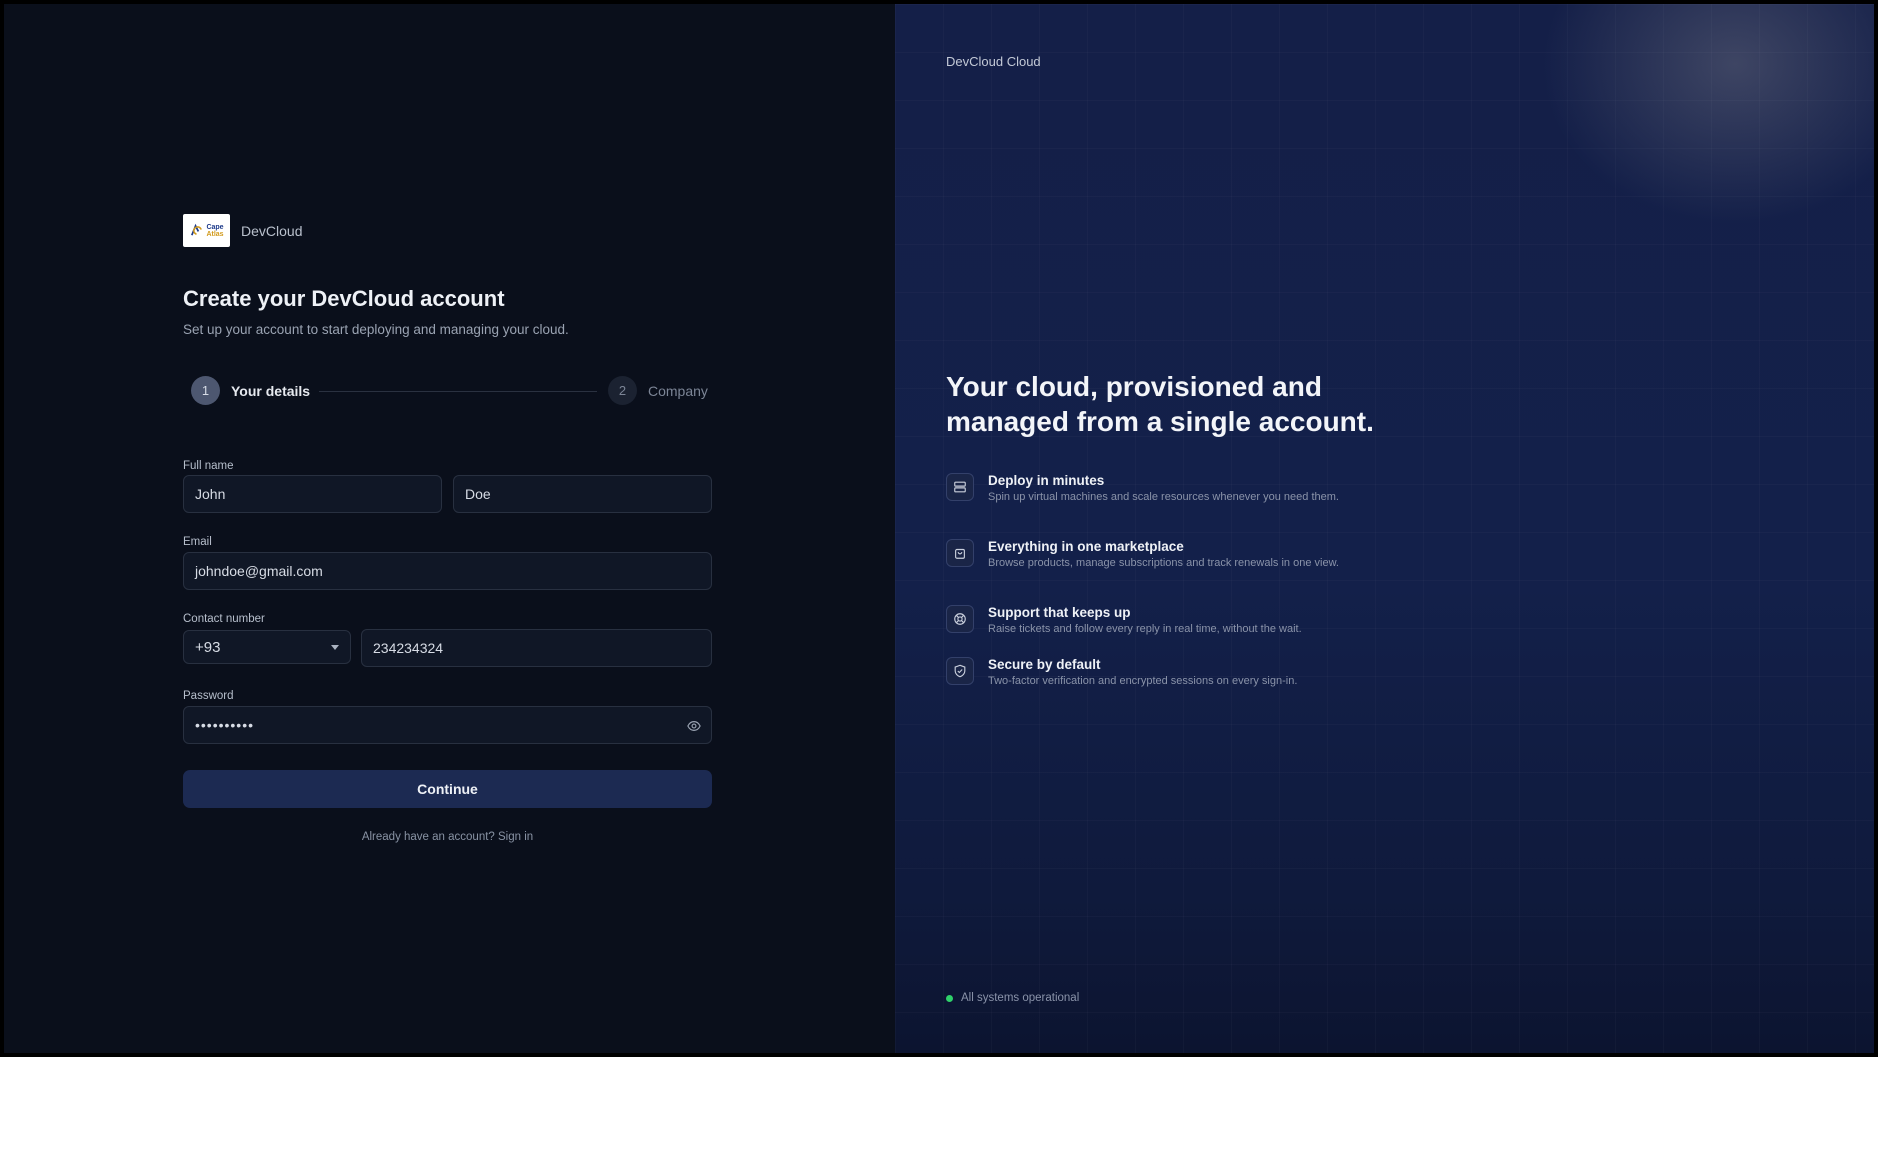 This screenshot has width=1878, height=1168. I want to click on feature-title: Deploy in minutes, so click(1046, 480).